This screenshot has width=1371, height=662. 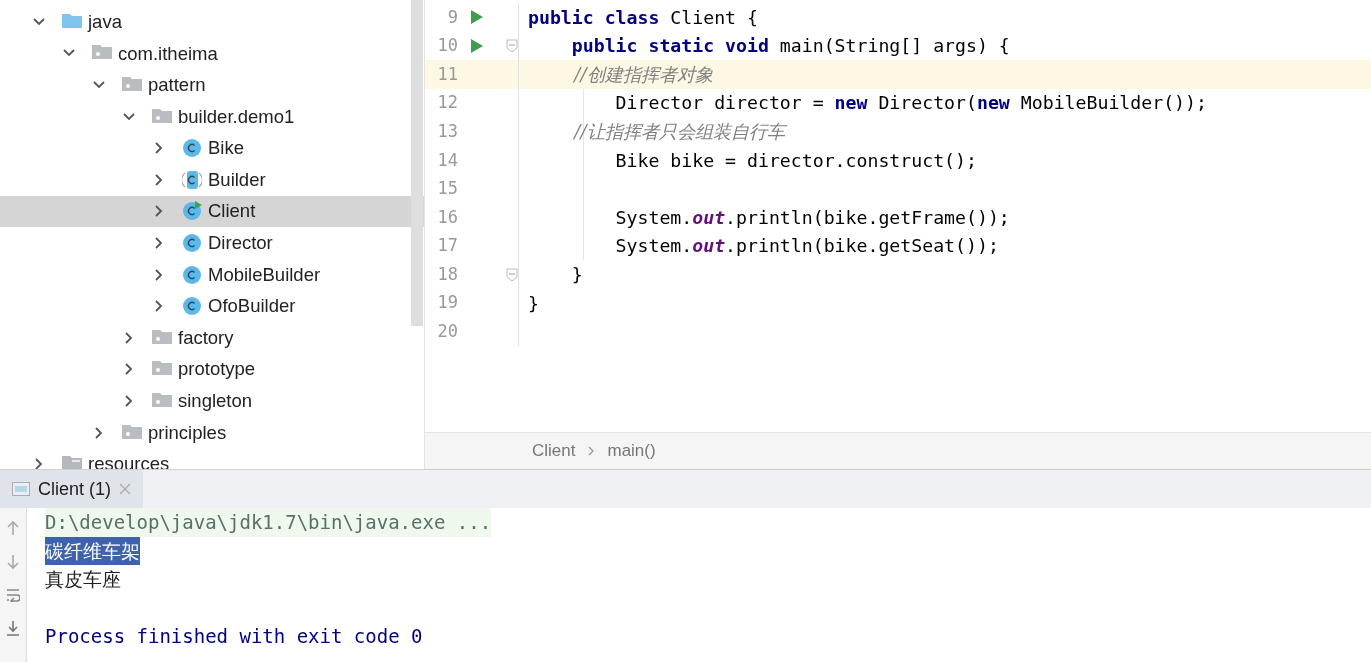 I want to click on runnable-class-icon, so click(x=192, y=211).